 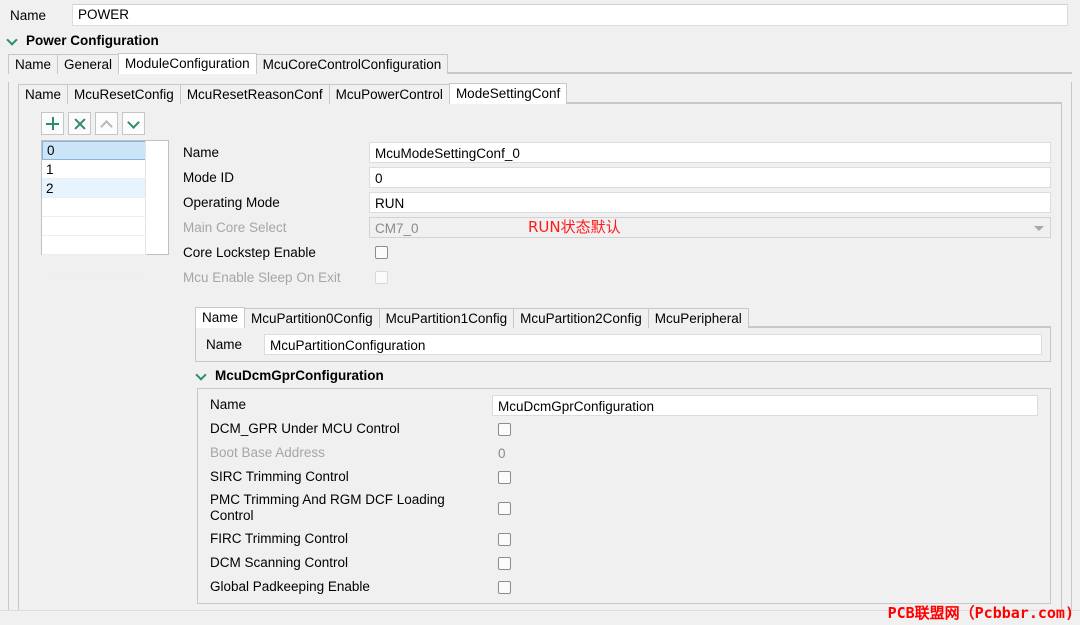 I want to click on form-row-input: 0, so click(x=710, y=177).